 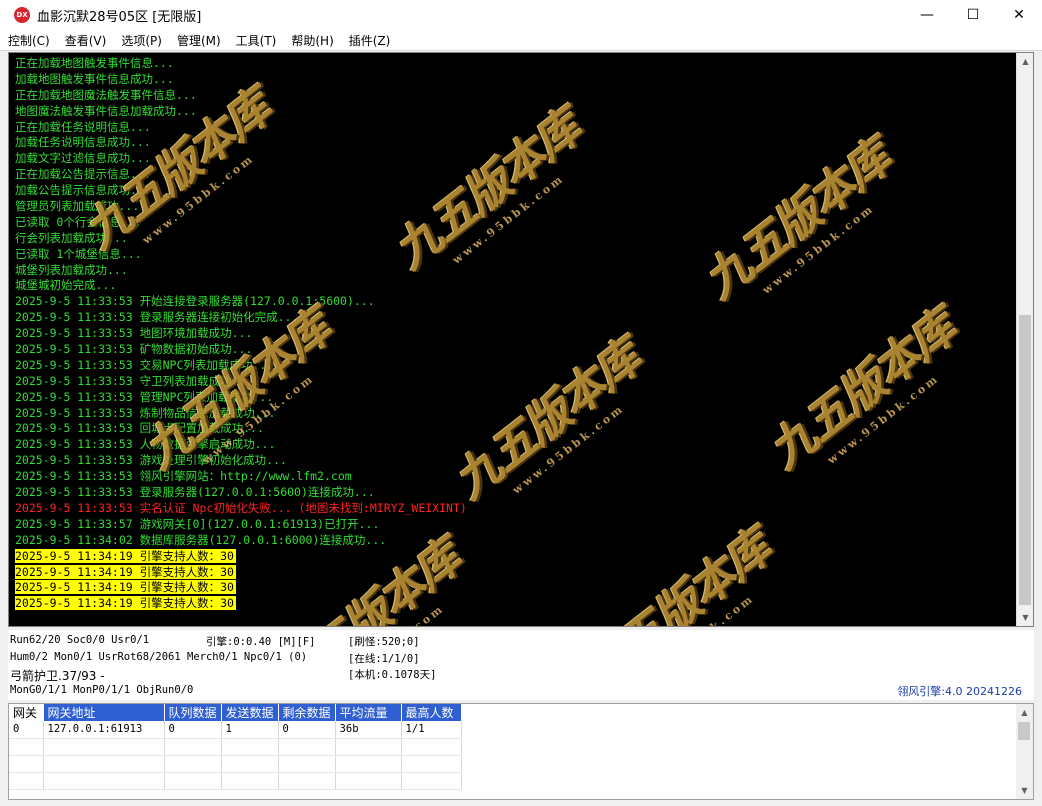 What do you see at coordinates (141, 40) in the screenshot?
I see `menu-options: 选项(P)` at bounding box center [141, 40].